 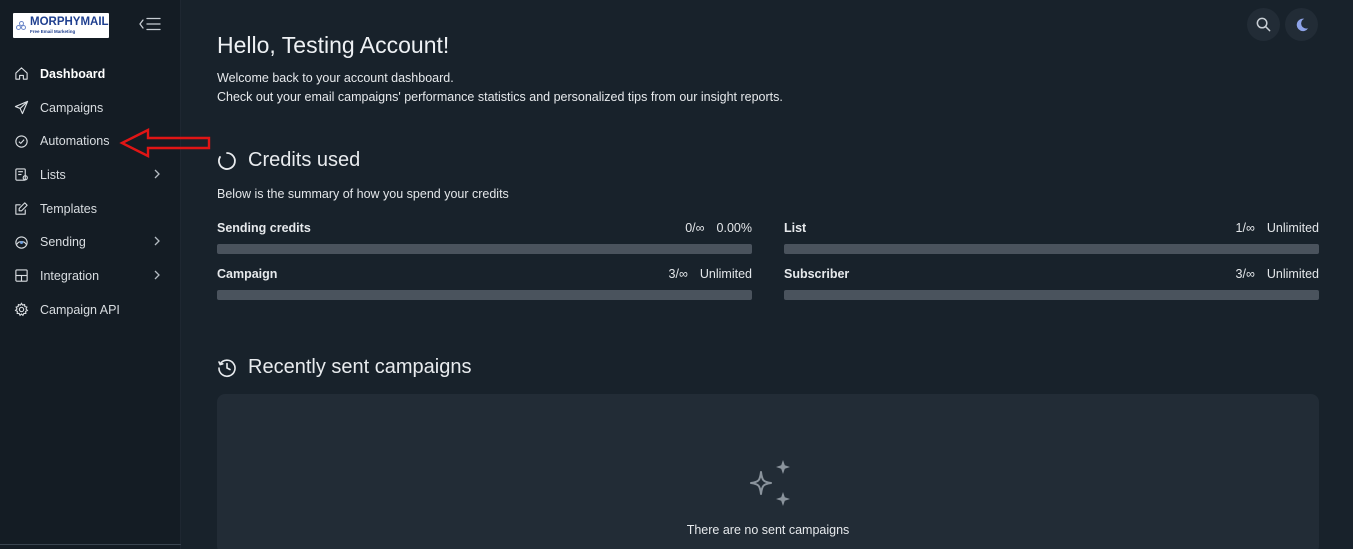 What do you see at coordinates (1245, 228) in the screenshot?
I see `credit-count: 1/∞` at bounding box center [1245, 228].